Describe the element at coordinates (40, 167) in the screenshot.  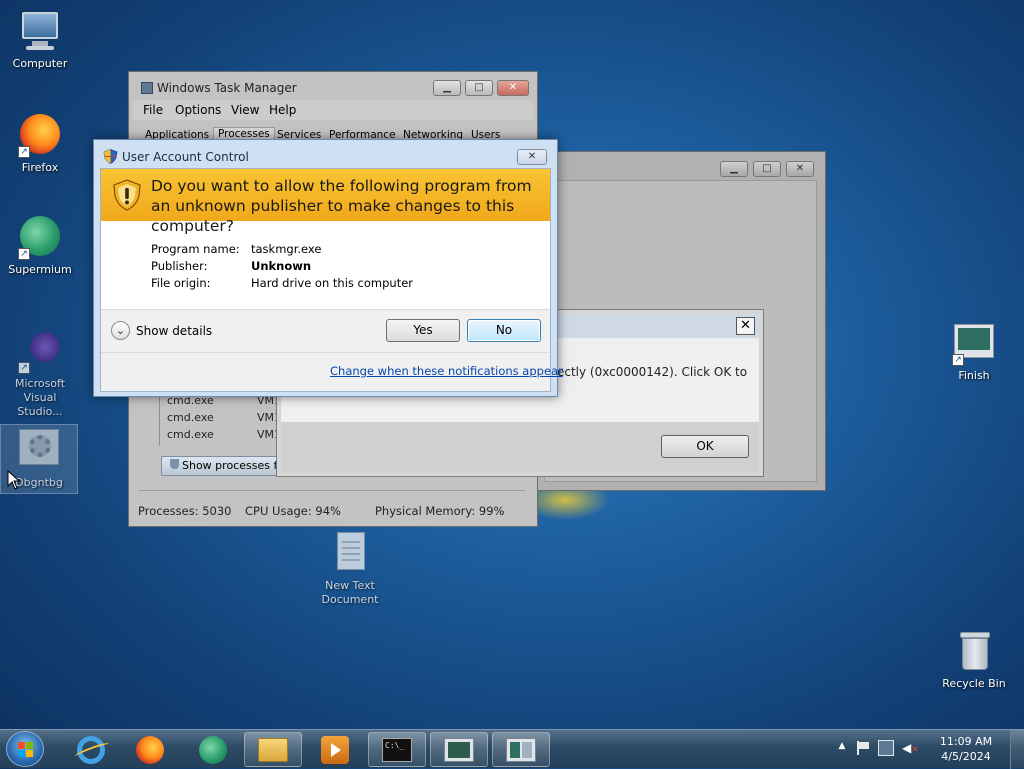
I see `desktop-icon-label: Firefox` at that location.